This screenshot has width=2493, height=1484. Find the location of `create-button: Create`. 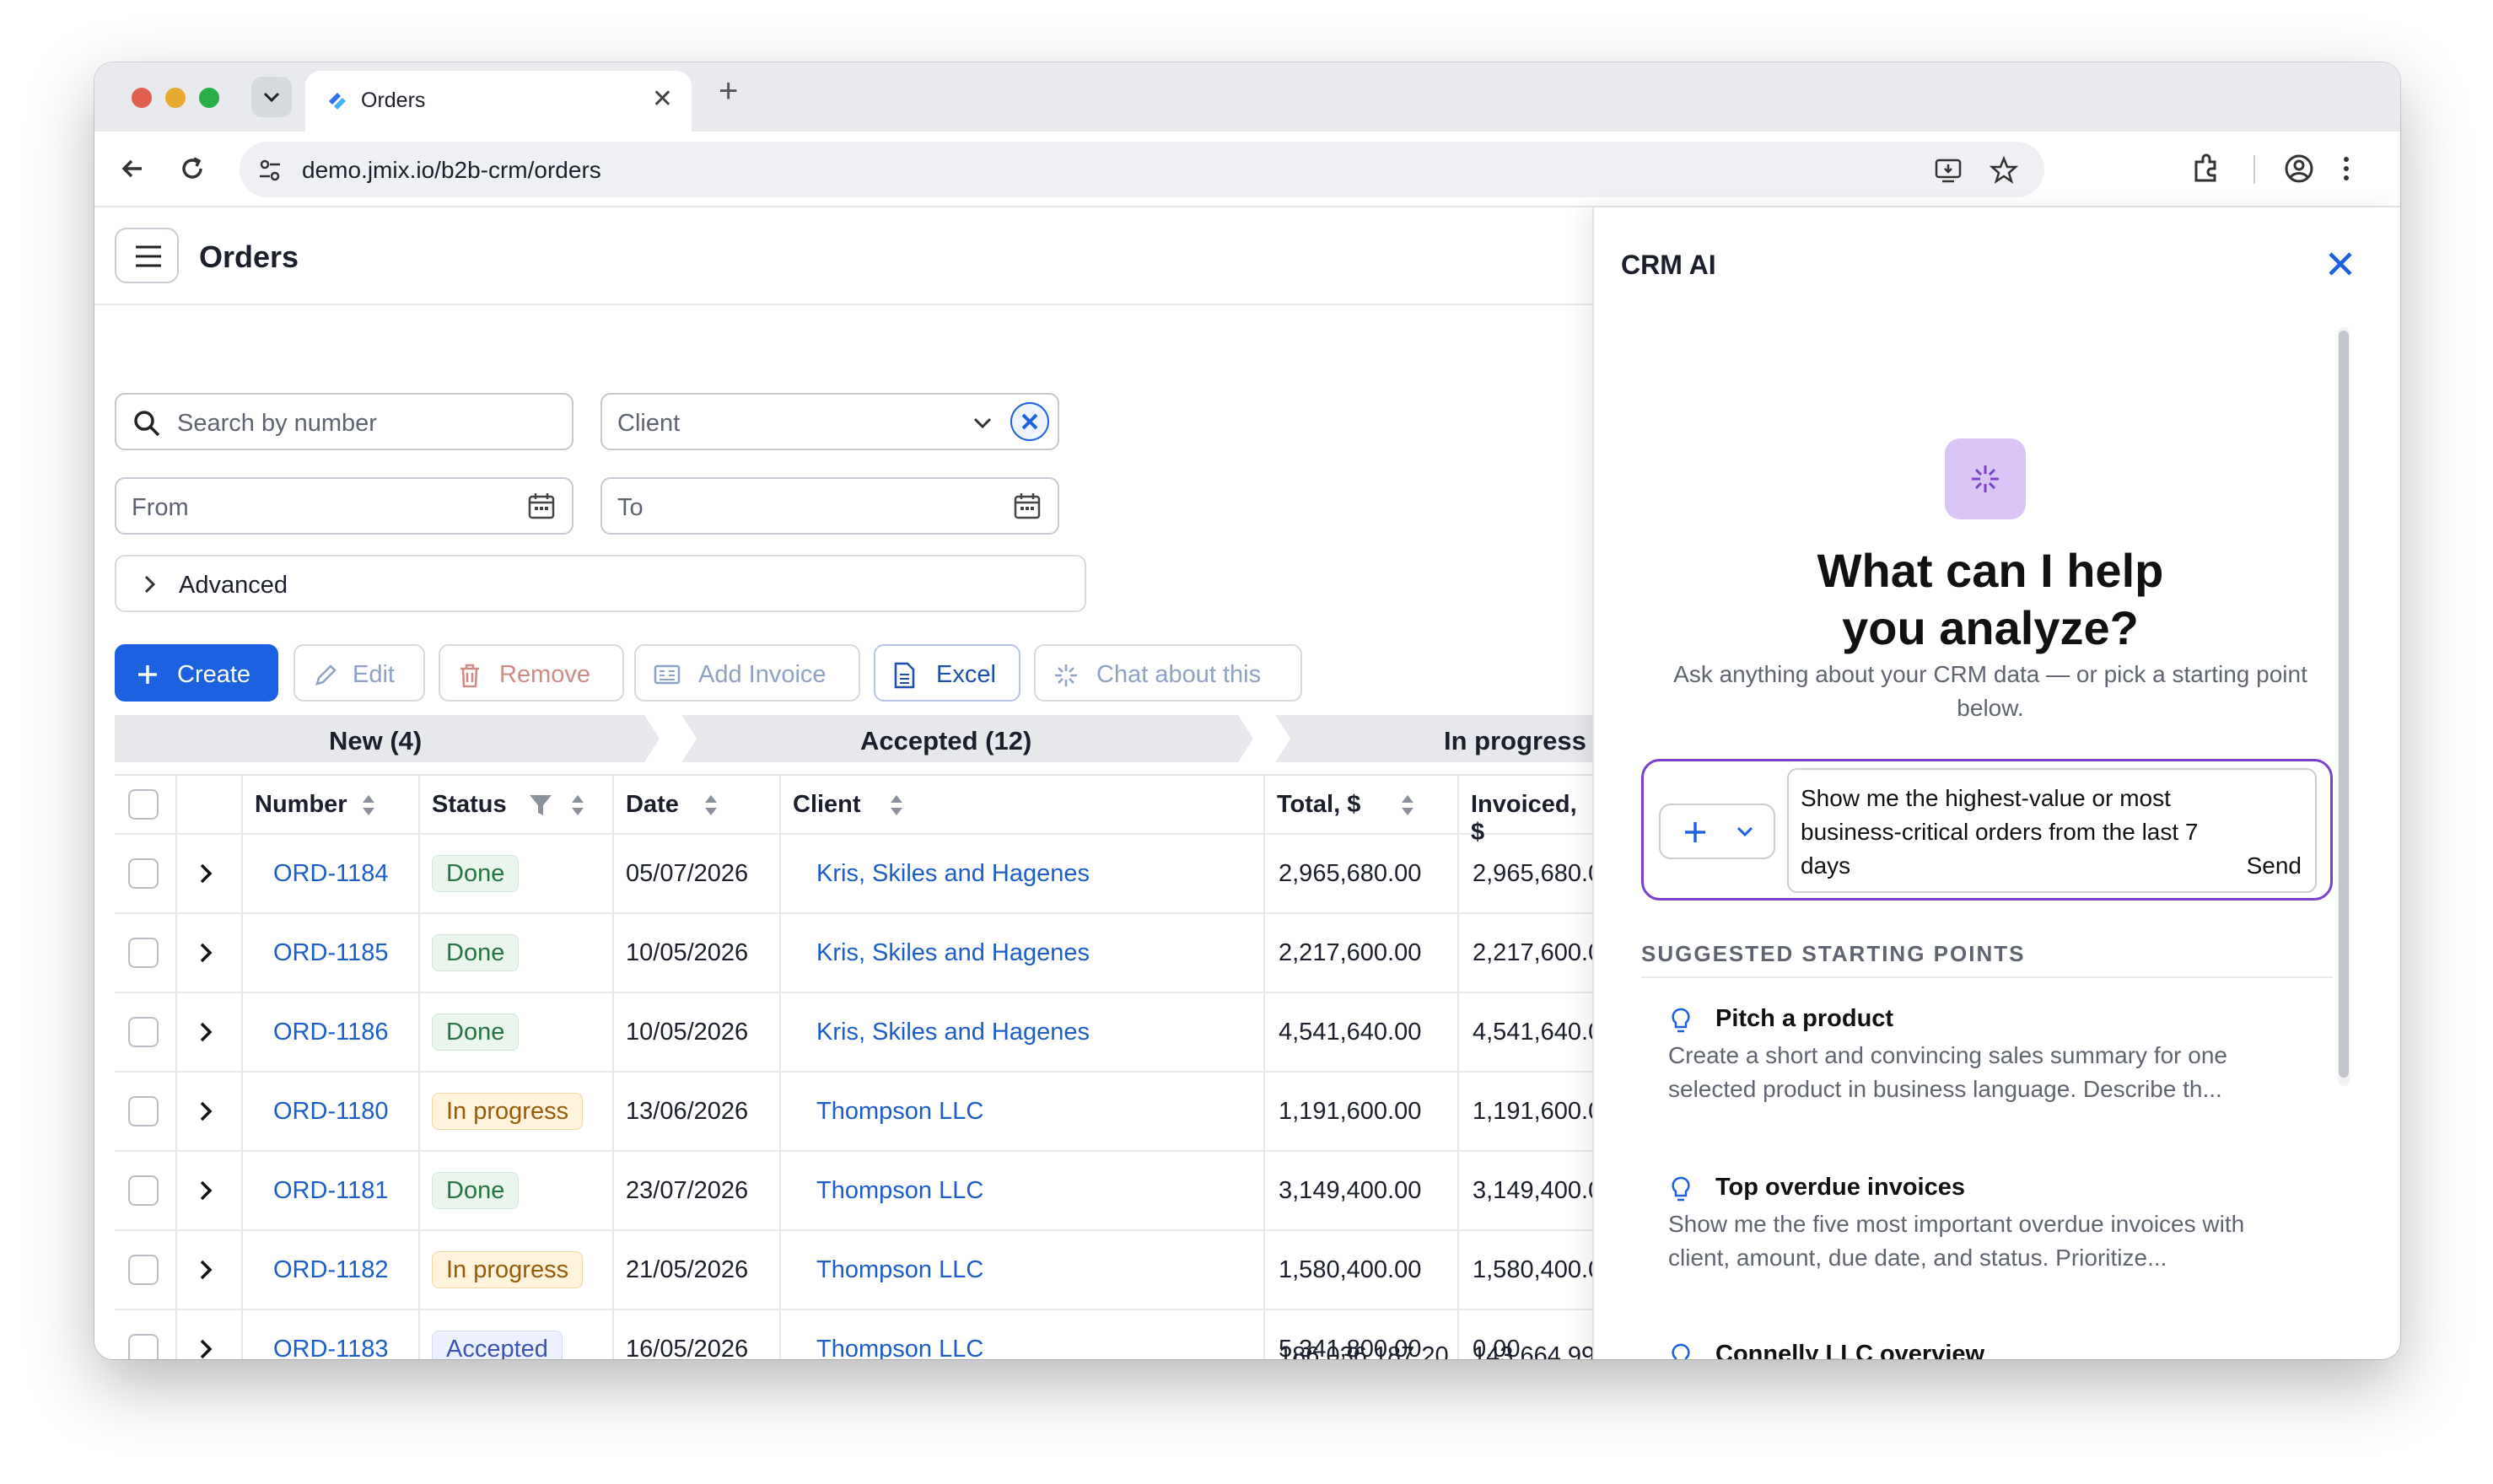

create-button: Create is located at coordinates (196, 673).